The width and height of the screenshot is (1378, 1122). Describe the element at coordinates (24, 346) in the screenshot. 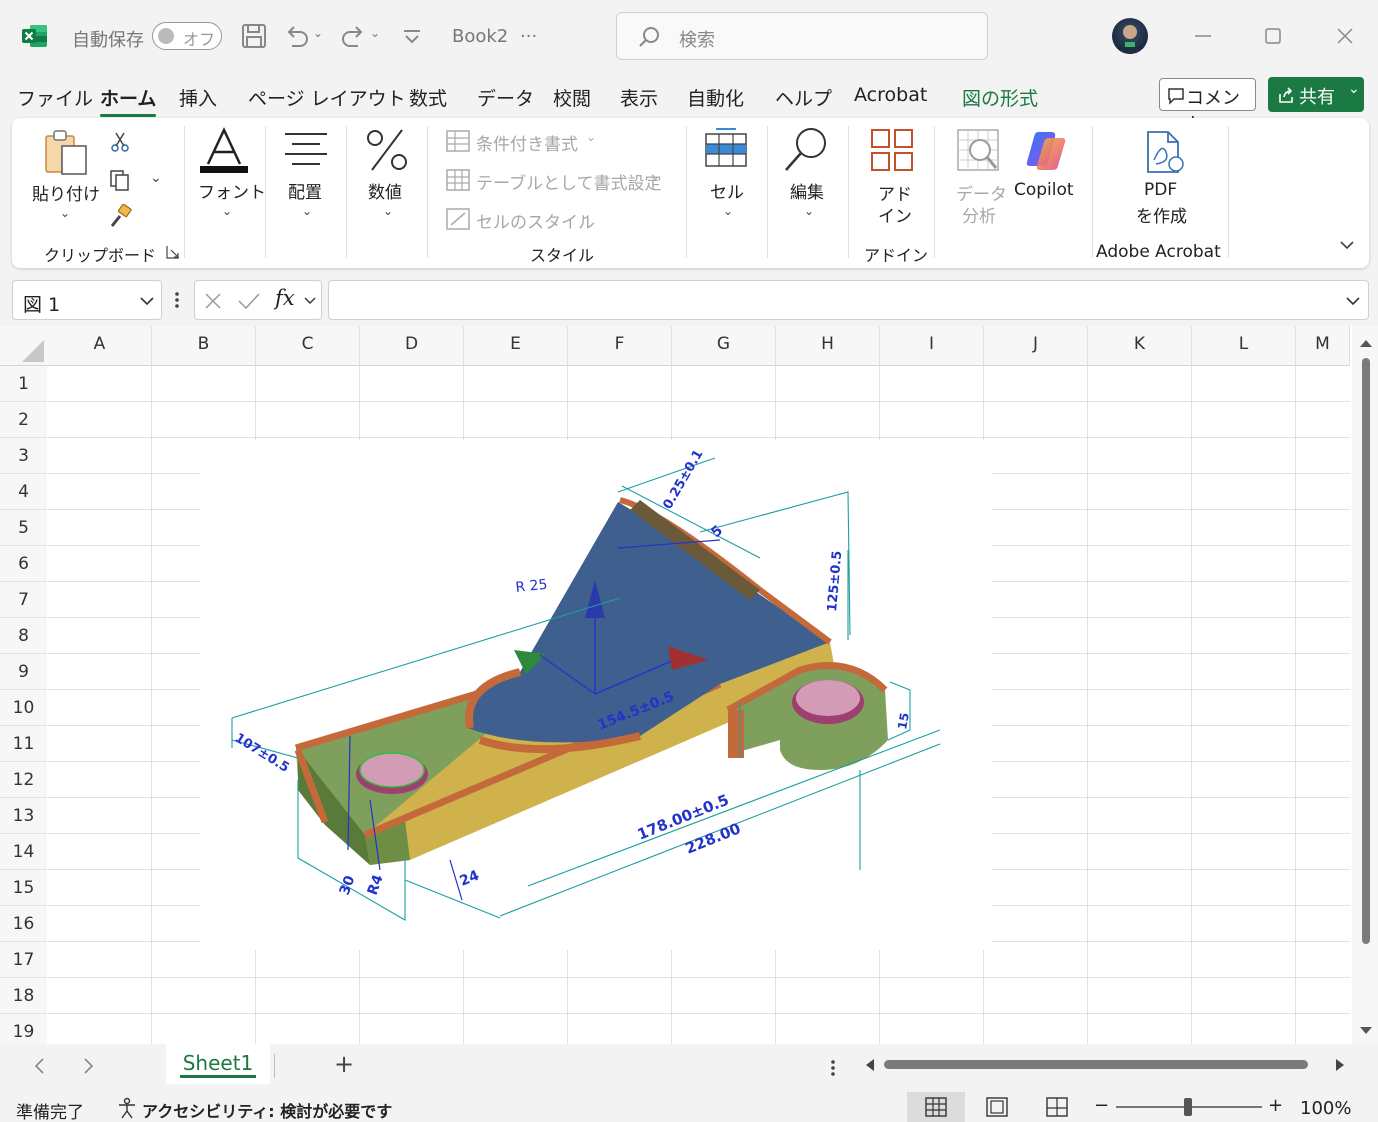

I see `select-all-corner` at that location.